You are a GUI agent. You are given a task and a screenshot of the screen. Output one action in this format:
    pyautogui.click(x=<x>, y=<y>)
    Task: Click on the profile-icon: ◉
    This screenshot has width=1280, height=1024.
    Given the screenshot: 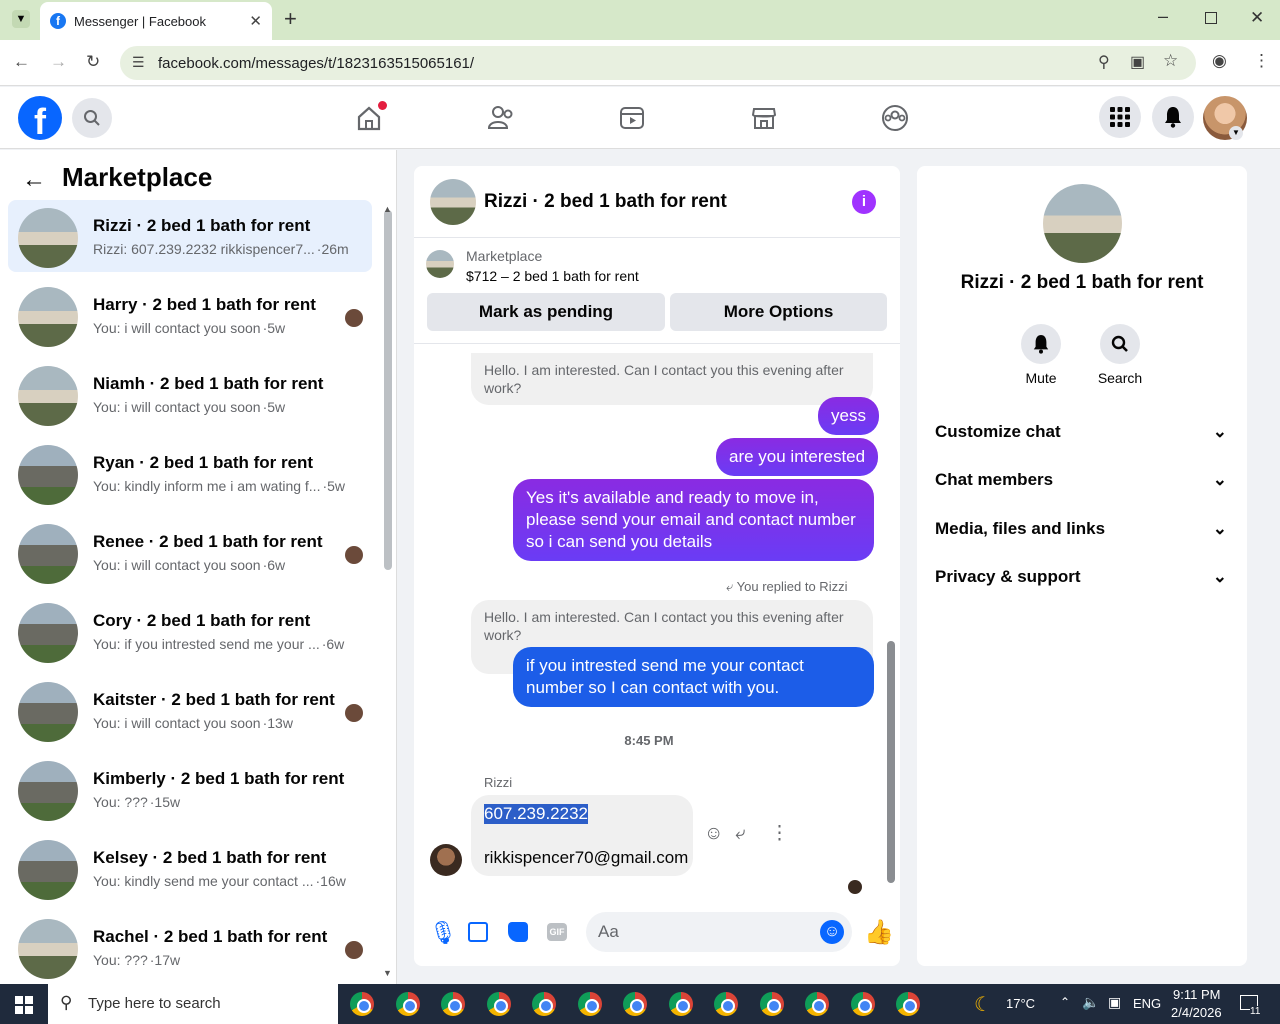 What is the action you would take?
    pyautogui.click(x=1219, y=61)
    